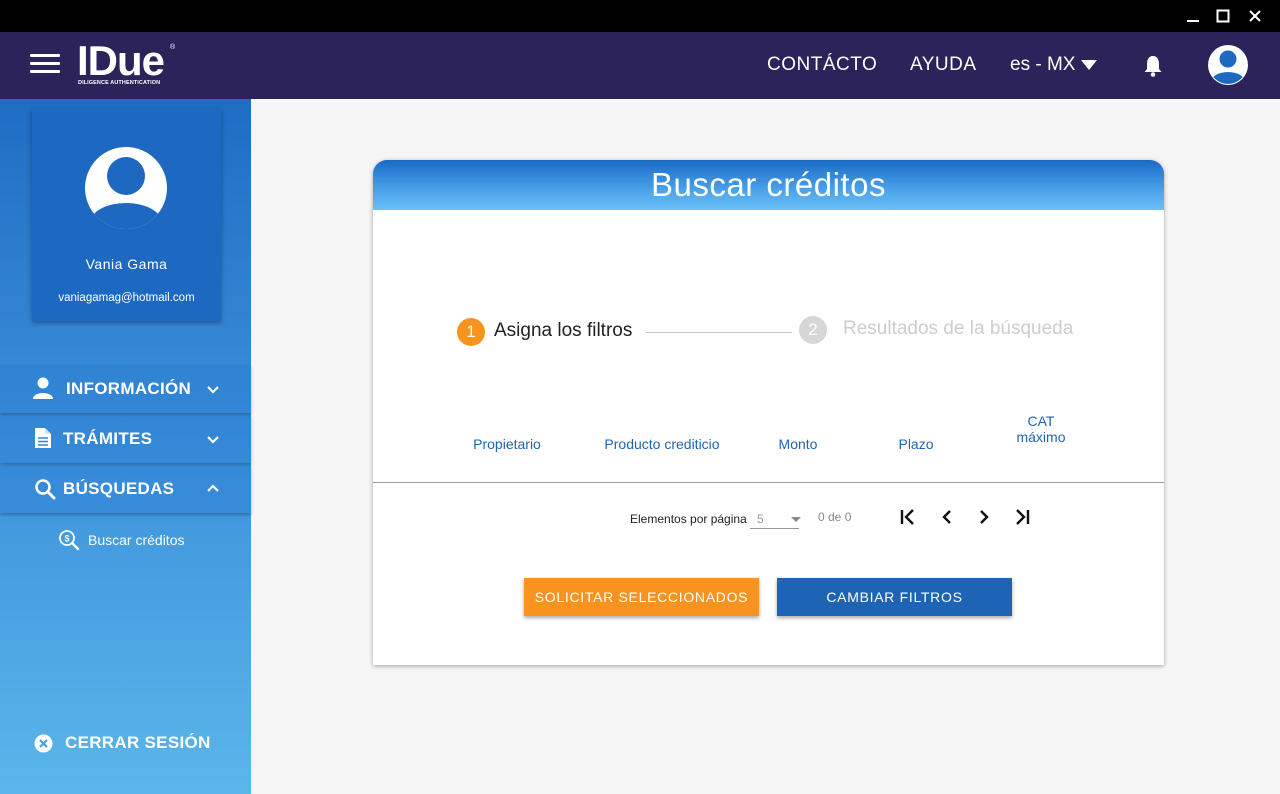 Image resolution: width=1280 pixels, height=794 pixels. Describe the element at coordinates (119, 83) in the screenshot. I see `logo-subtitle: DILIGENCE AUTHENTICATION` at that location.